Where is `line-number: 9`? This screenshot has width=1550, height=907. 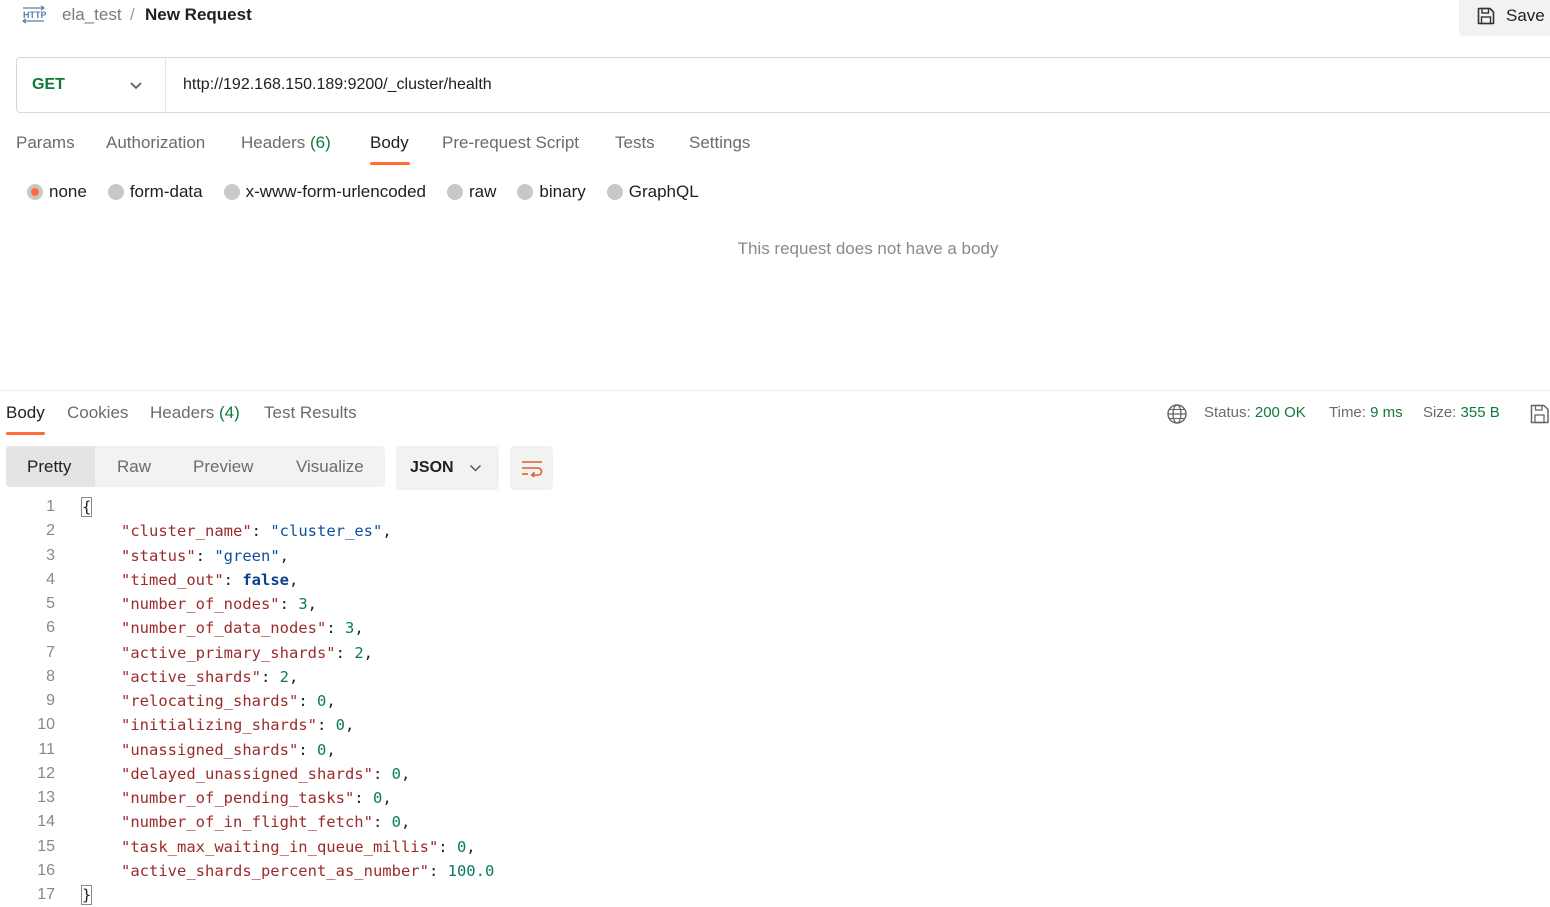 line-number: 9 is located at coordinates (50, 700).